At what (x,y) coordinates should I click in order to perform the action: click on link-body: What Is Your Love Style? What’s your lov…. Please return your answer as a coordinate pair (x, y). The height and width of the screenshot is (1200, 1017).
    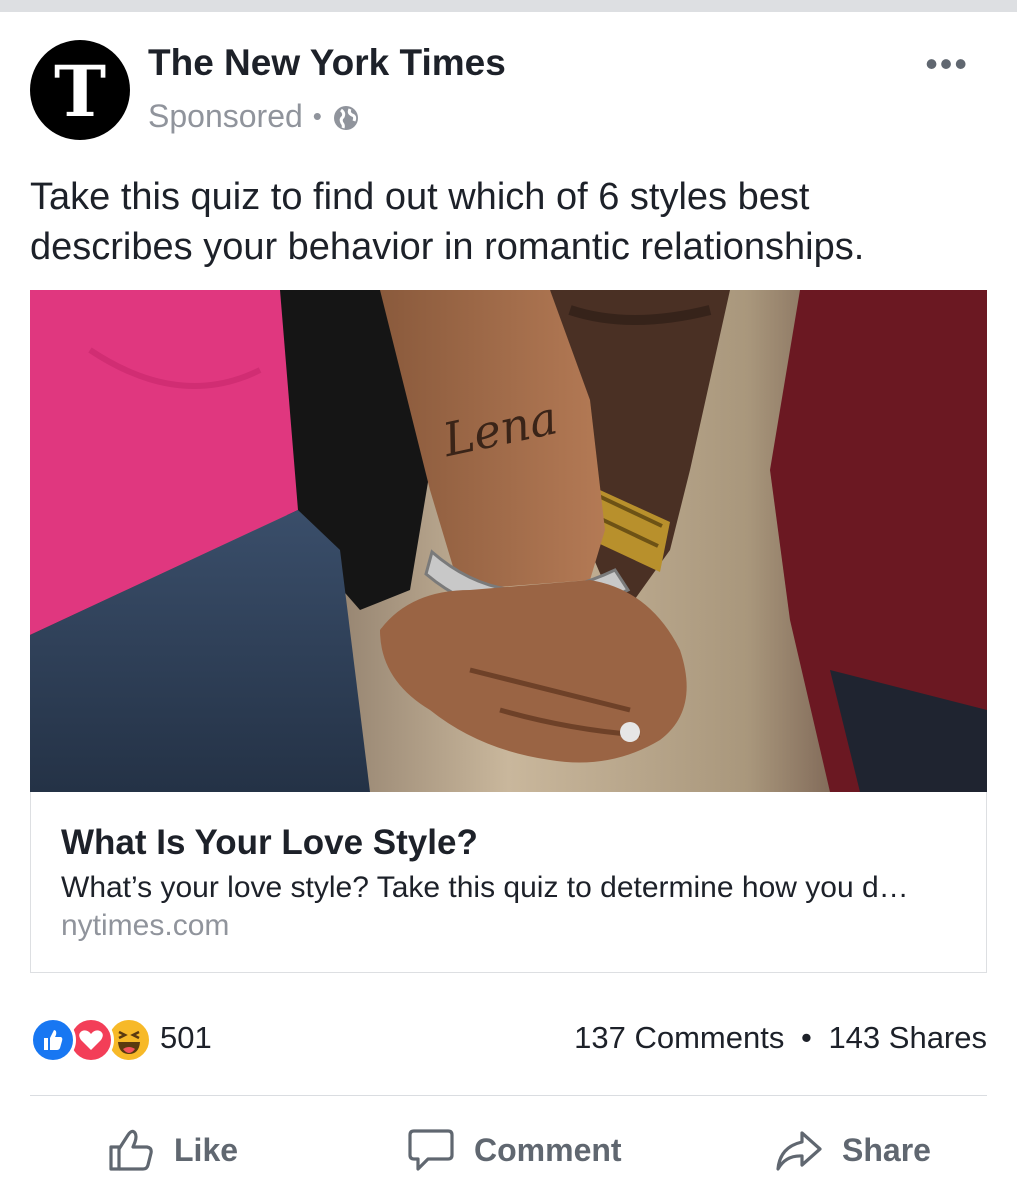
    Looking at the image, I should click on (511, 883).